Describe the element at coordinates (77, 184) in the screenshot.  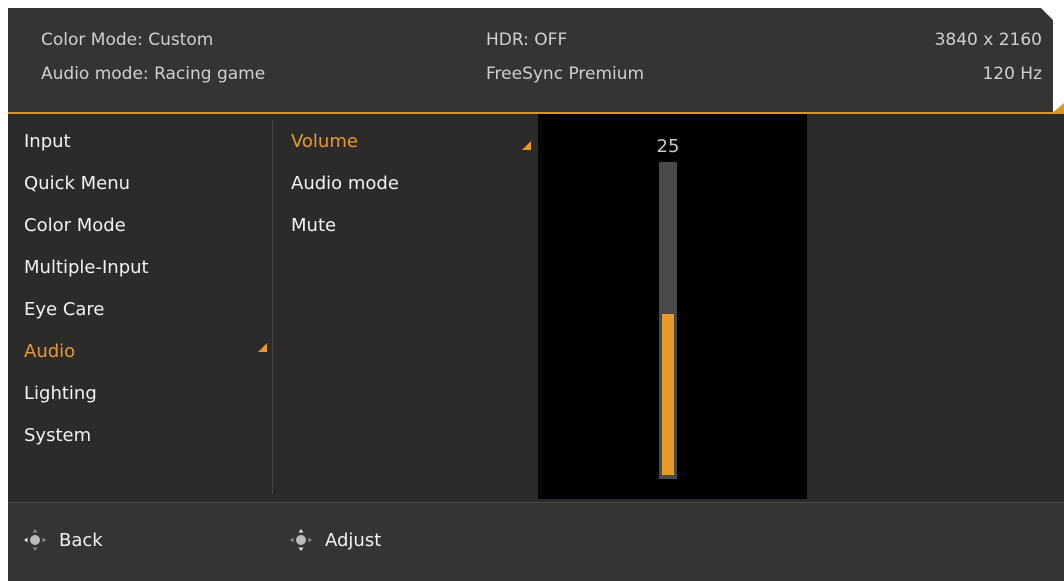
I see `menu-item-quick-menu: Quick Menu` at that location.